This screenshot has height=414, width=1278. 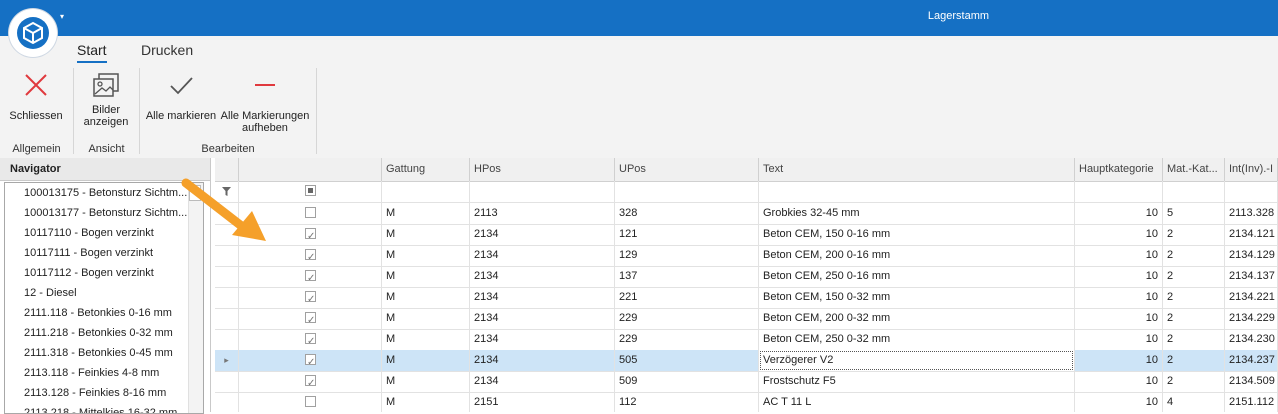 I want to click on cell-upos: 328, so click(x=687, y=213).